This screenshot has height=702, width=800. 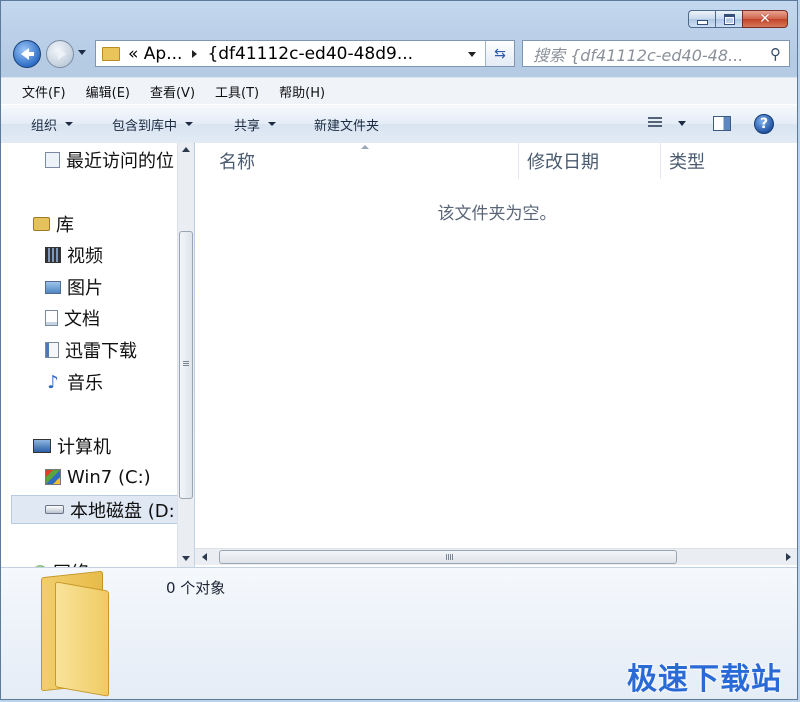 I want to click on forward-button, so click(x=60, y=54).